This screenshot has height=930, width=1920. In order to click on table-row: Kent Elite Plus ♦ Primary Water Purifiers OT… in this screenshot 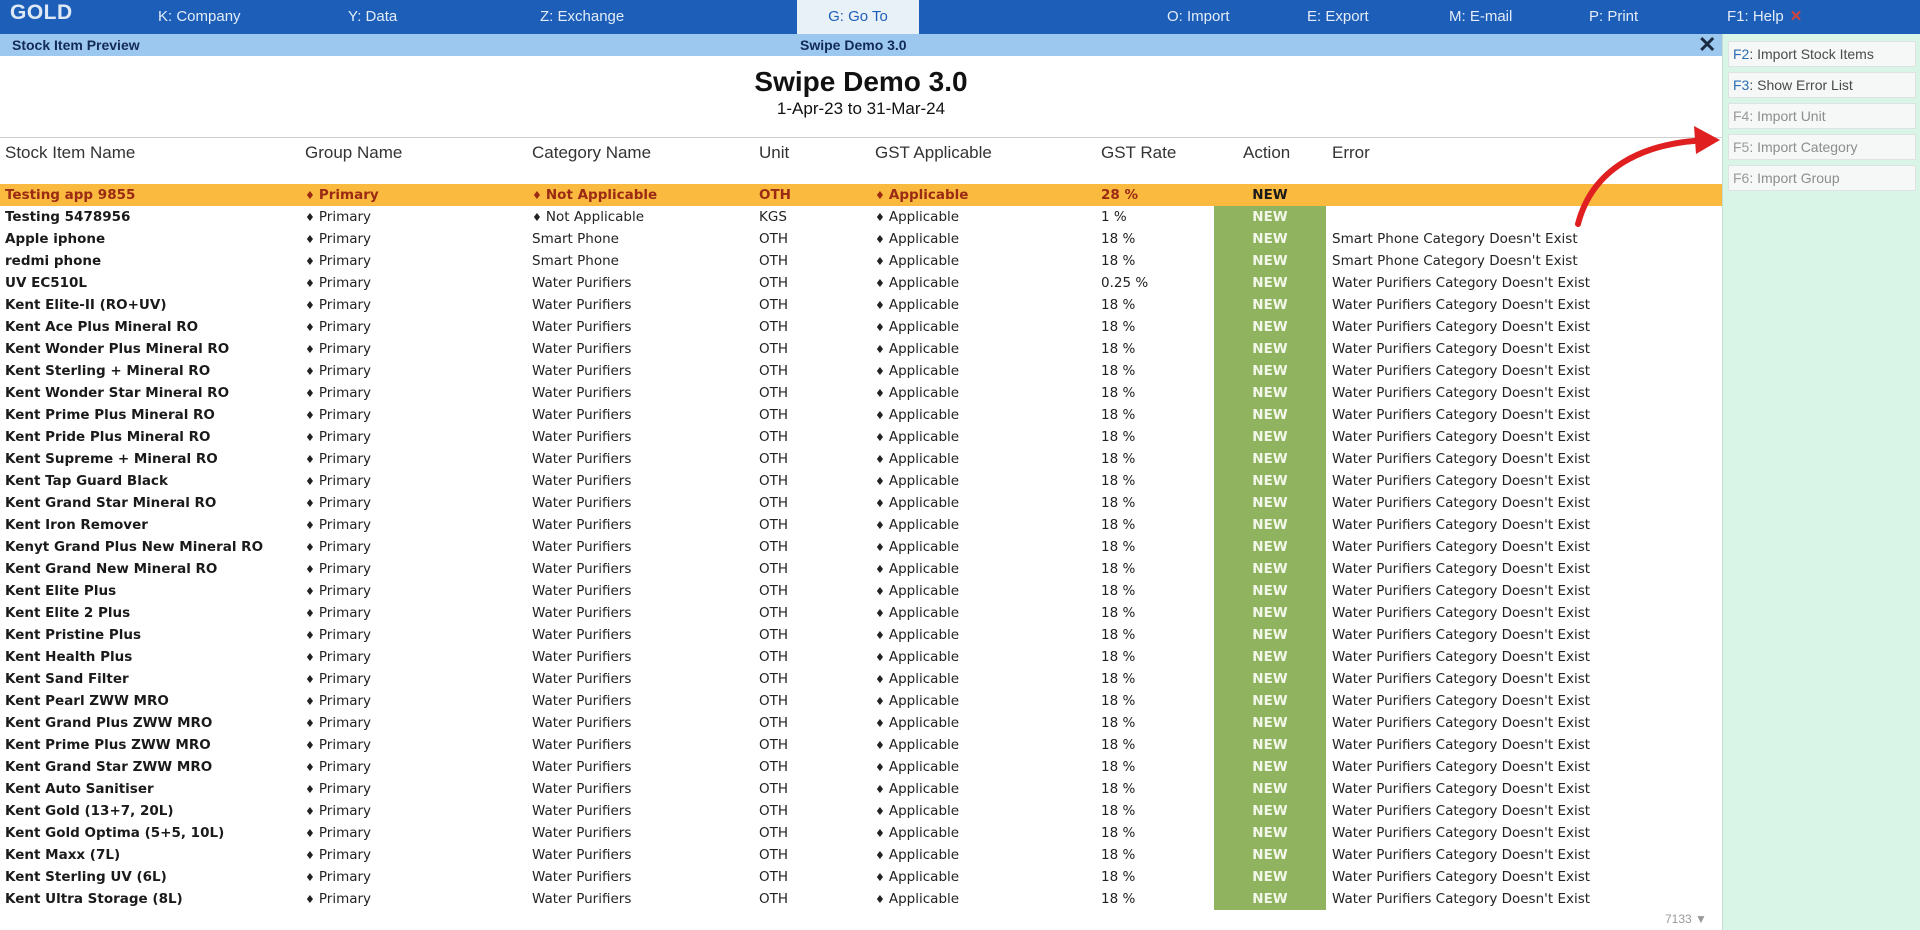, I will do `click(861, 591)`.